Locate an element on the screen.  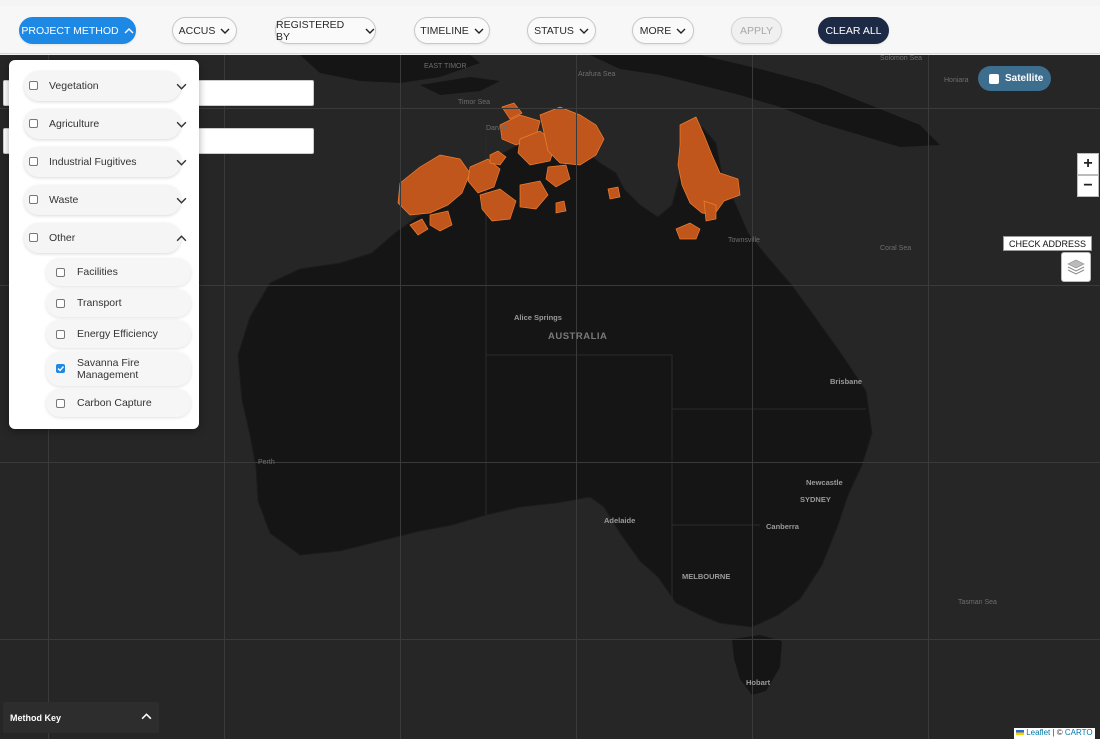
category-label: Industrial Fugitives is located at coordinates (93, 162).